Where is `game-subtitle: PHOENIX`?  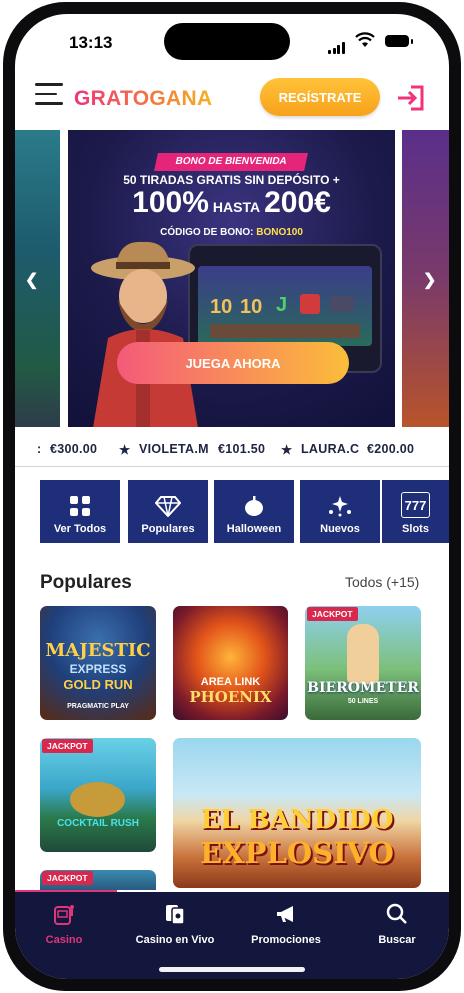
game-subtitle: PHOENIX is located at coordinates (230, 697).